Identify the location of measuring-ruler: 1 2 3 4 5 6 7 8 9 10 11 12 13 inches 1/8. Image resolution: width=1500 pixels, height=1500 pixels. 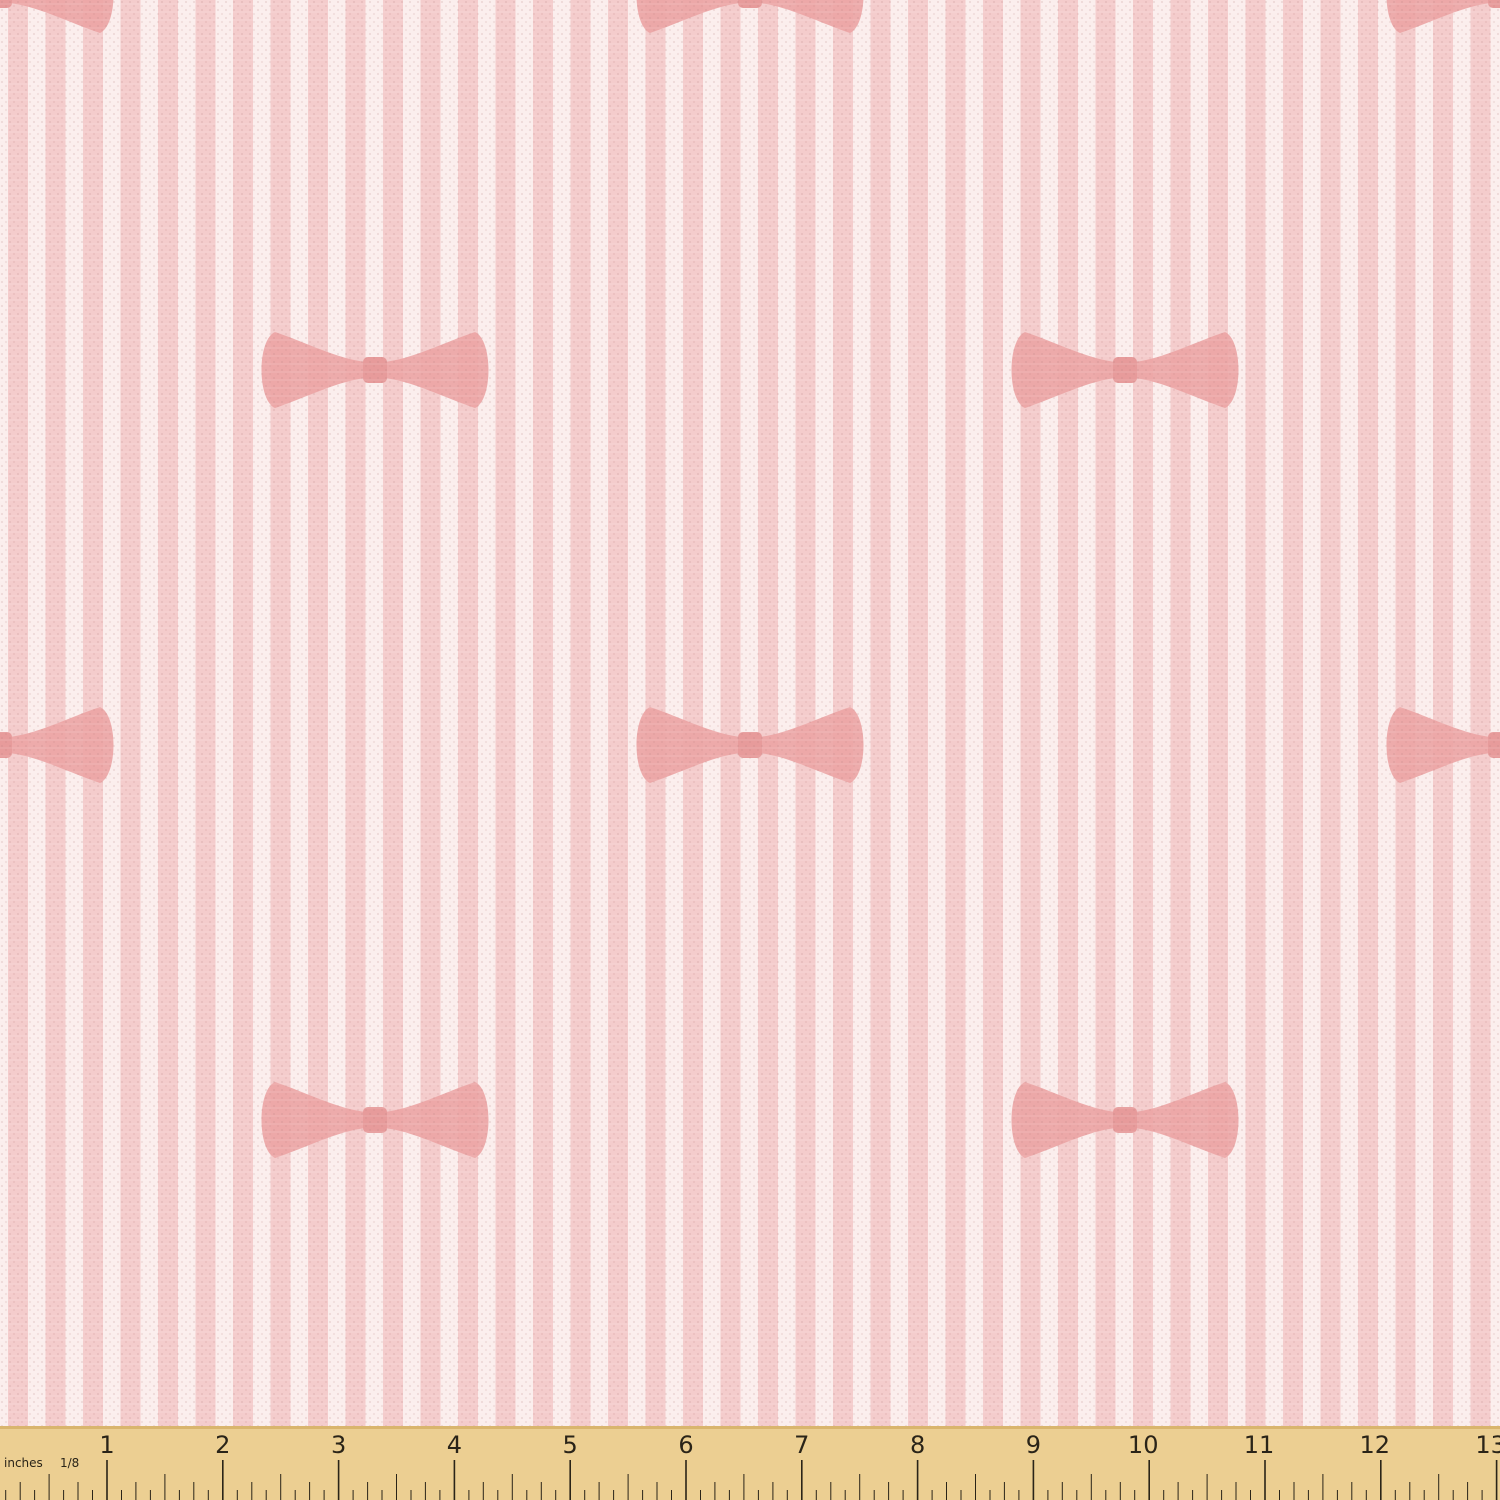
(750, 1463).